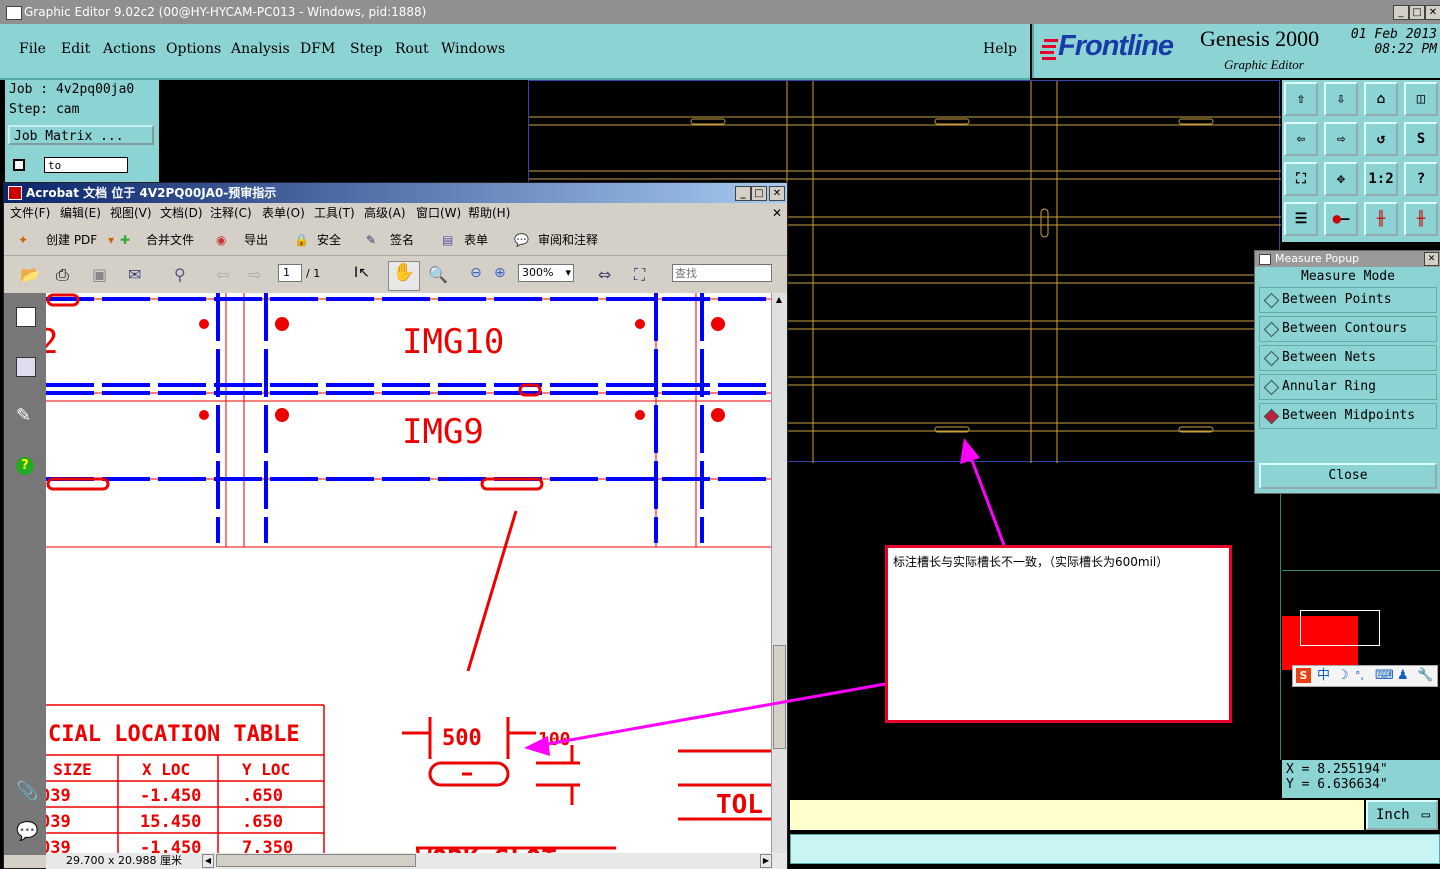 Image resolution: width=1440 pixels, height=869 pixels. What do you see at coordinates (71, 240) in the screenshot?
I see `create-pdf-button: 创建 PDF` at bounding box center [71, 240].